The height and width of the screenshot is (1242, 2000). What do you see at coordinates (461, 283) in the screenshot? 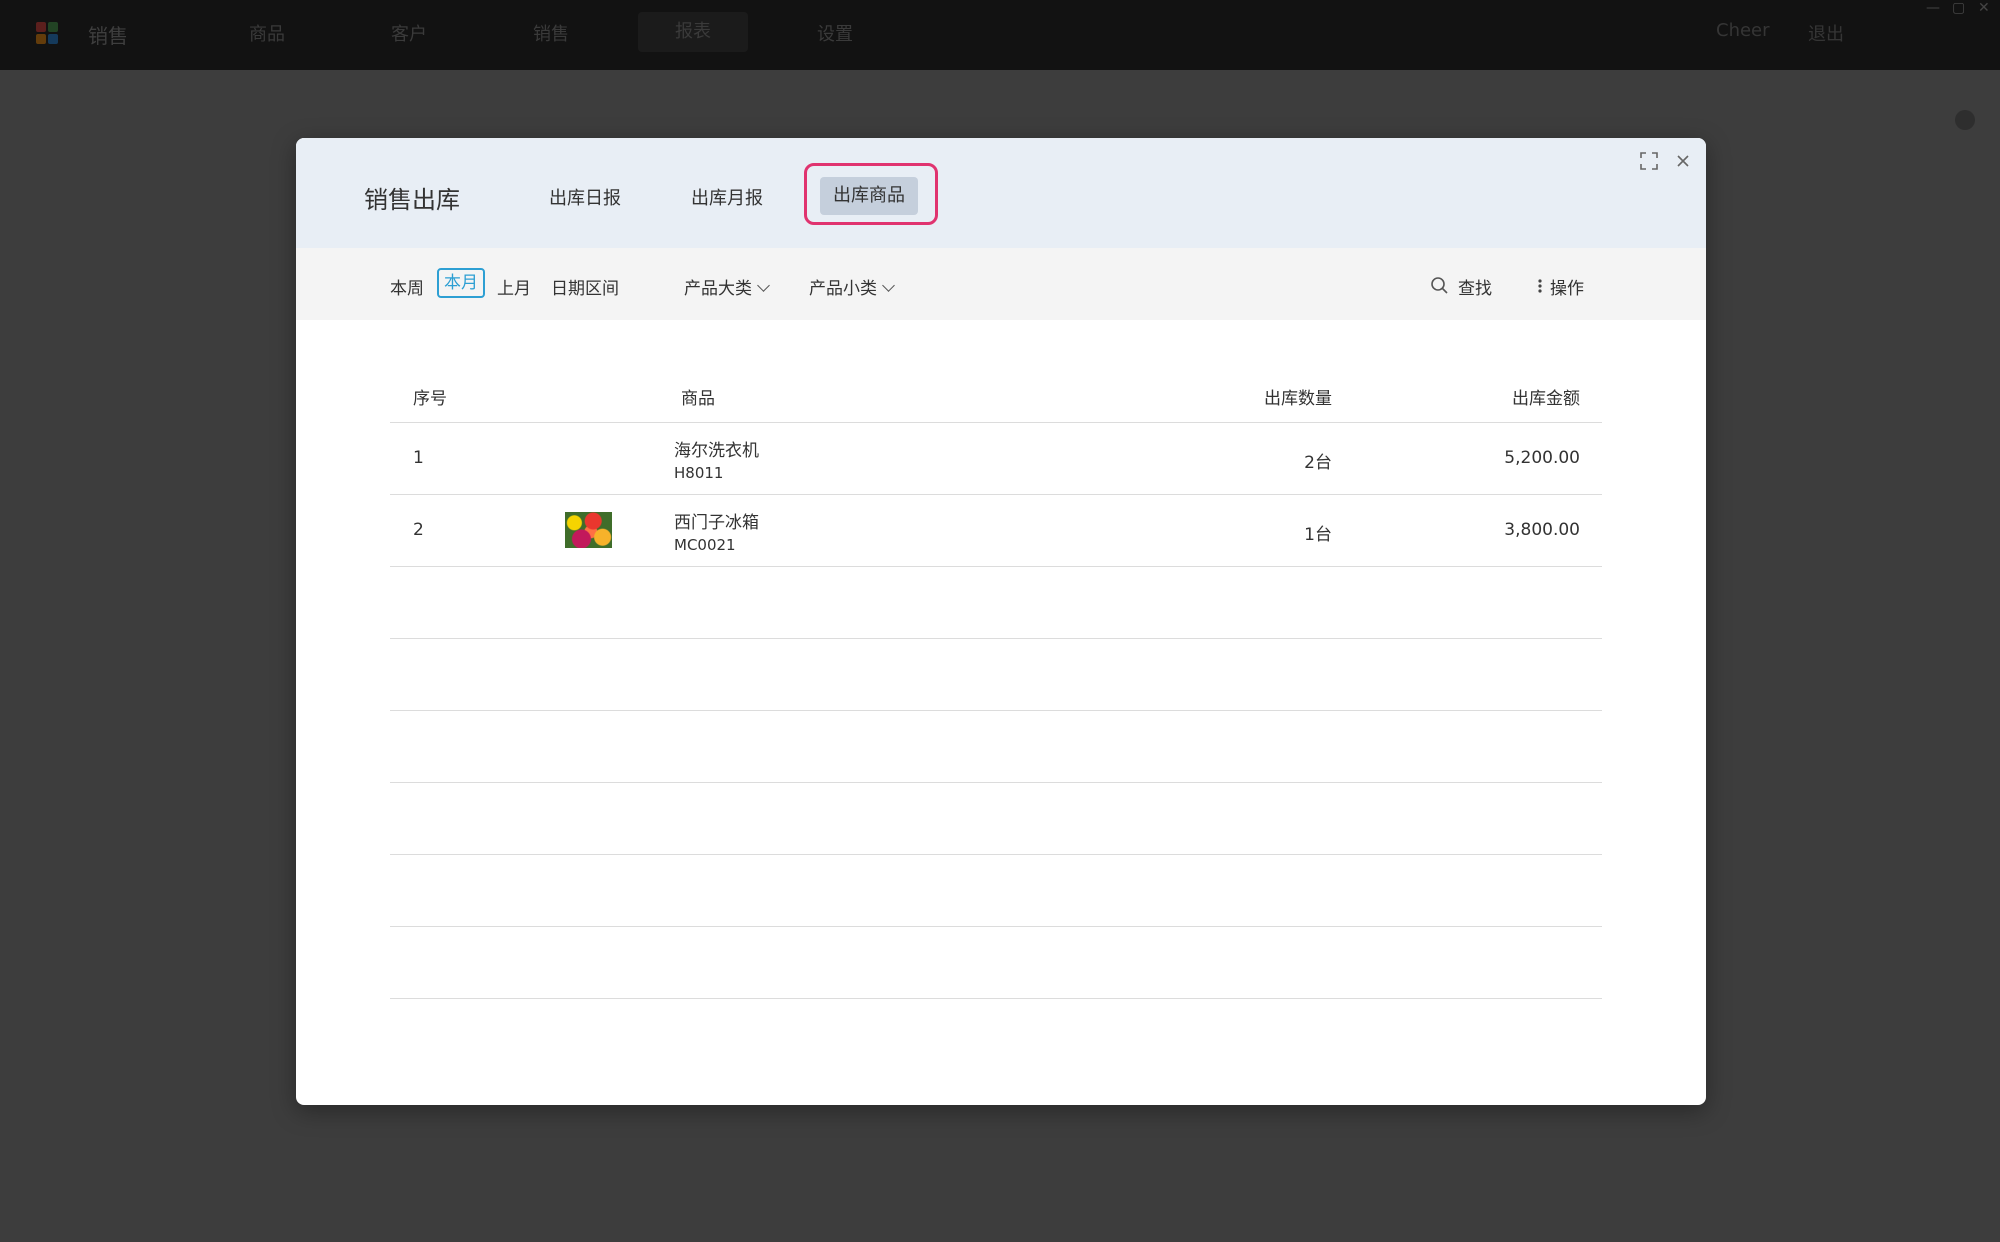
I see `filter-this-month: 本月` at bounding box center [461, 283].